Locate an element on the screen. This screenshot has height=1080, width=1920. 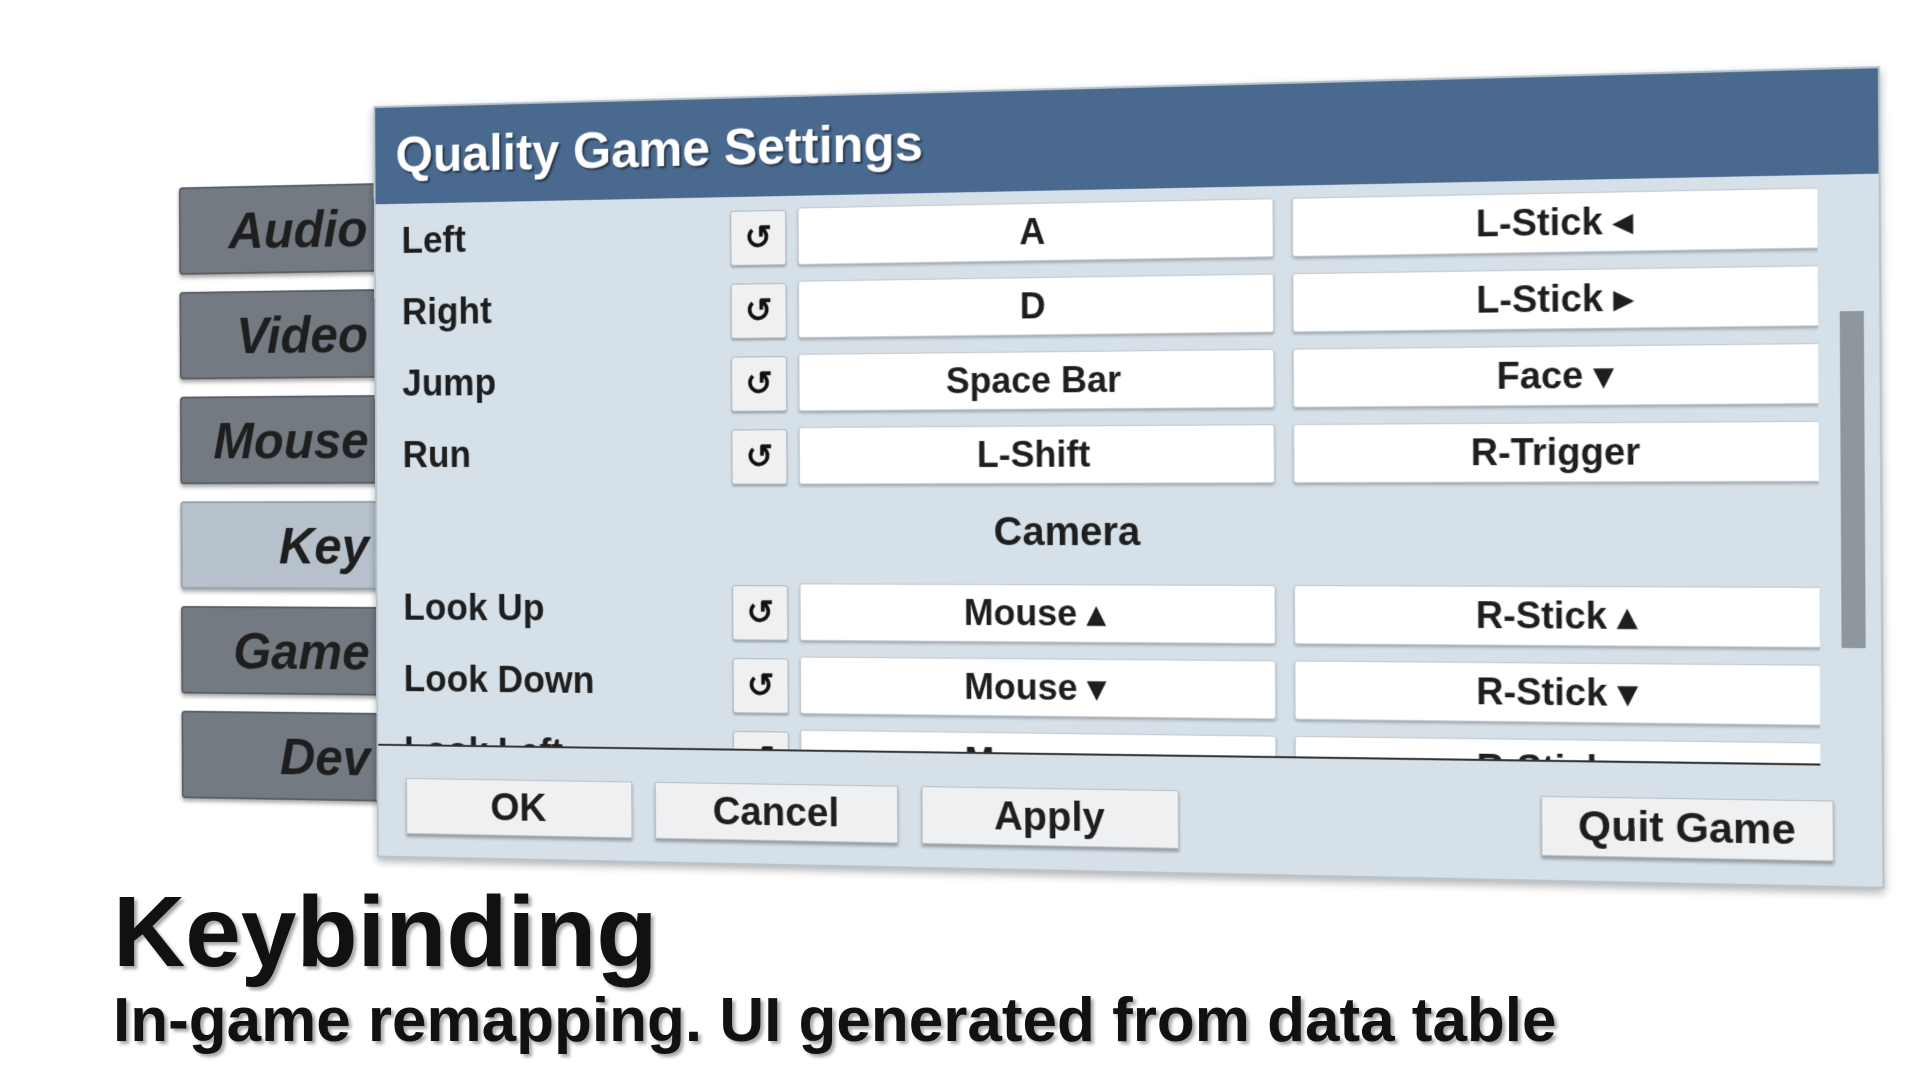
primary-key-button: A is located at coordinates (1035, 231).